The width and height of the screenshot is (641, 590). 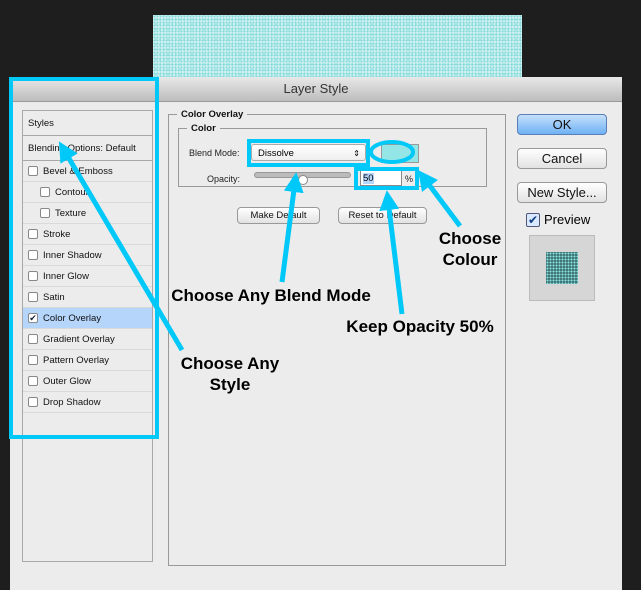 What do you see at coordinates (392, 152) in the screenshot?
I see `highlight-swatch-ellipse` at bounding box center [392, 152].